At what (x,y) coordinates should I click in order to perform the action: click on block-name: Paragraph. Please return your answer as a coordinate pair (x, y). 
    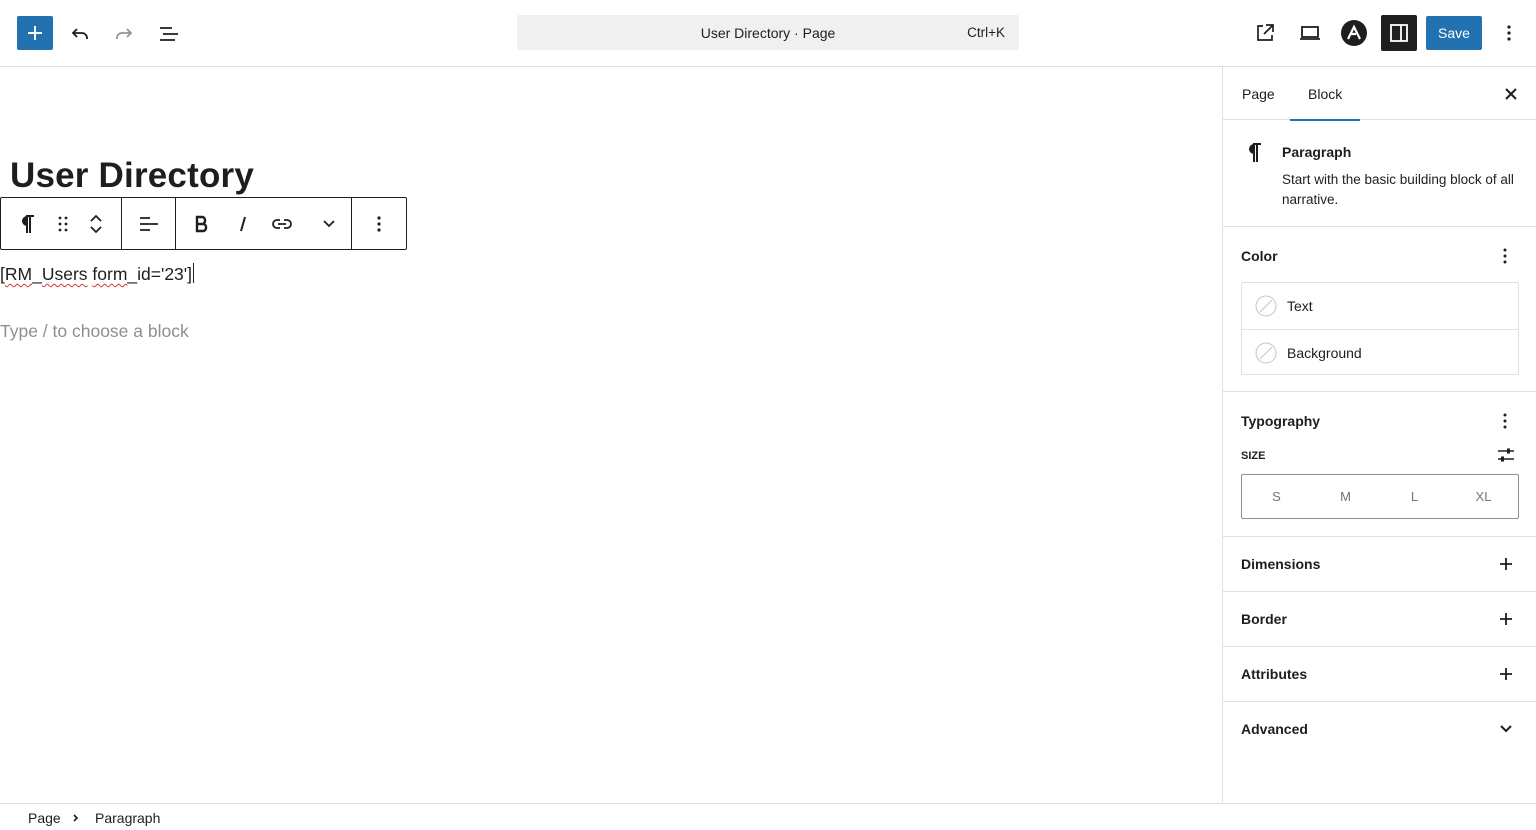
    Looking at the image, I should click on (1317, 152).